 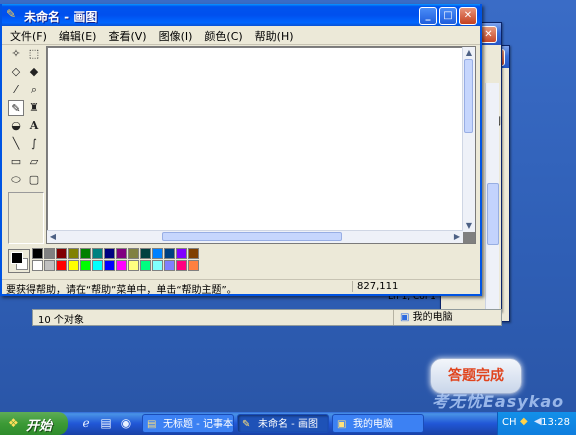 I want to click on close-button: ✕, so click(x=468, y=16).